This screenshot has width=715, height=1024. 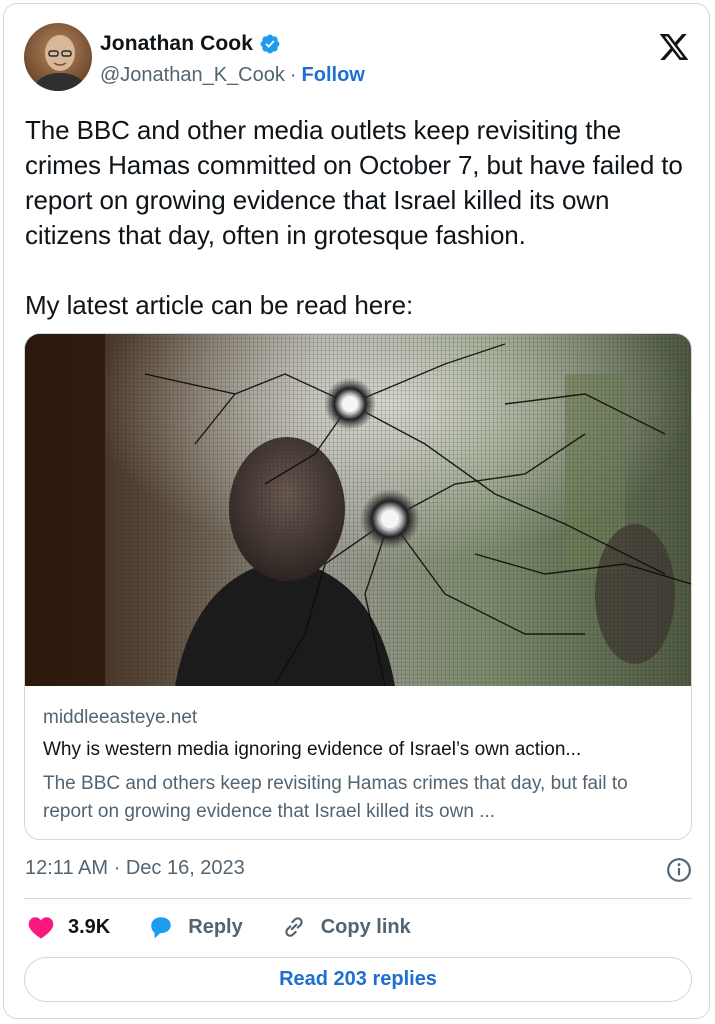 I want to click on timestamp-link: 12:11 AM · Dec 16, 2023, so click(x=135, y=868).